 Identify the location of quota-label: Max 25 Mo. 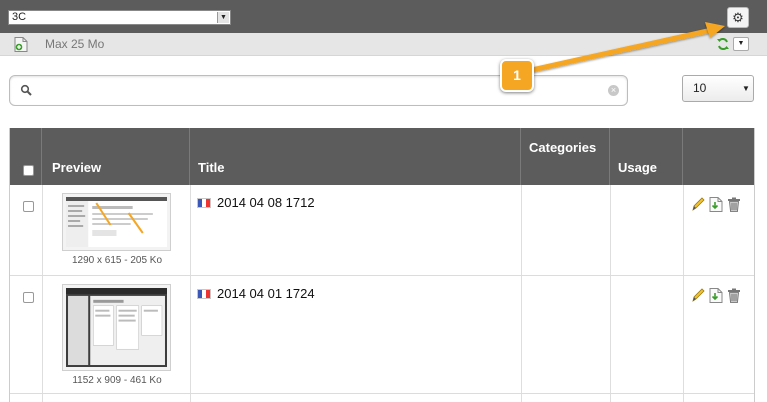
(75, 44).